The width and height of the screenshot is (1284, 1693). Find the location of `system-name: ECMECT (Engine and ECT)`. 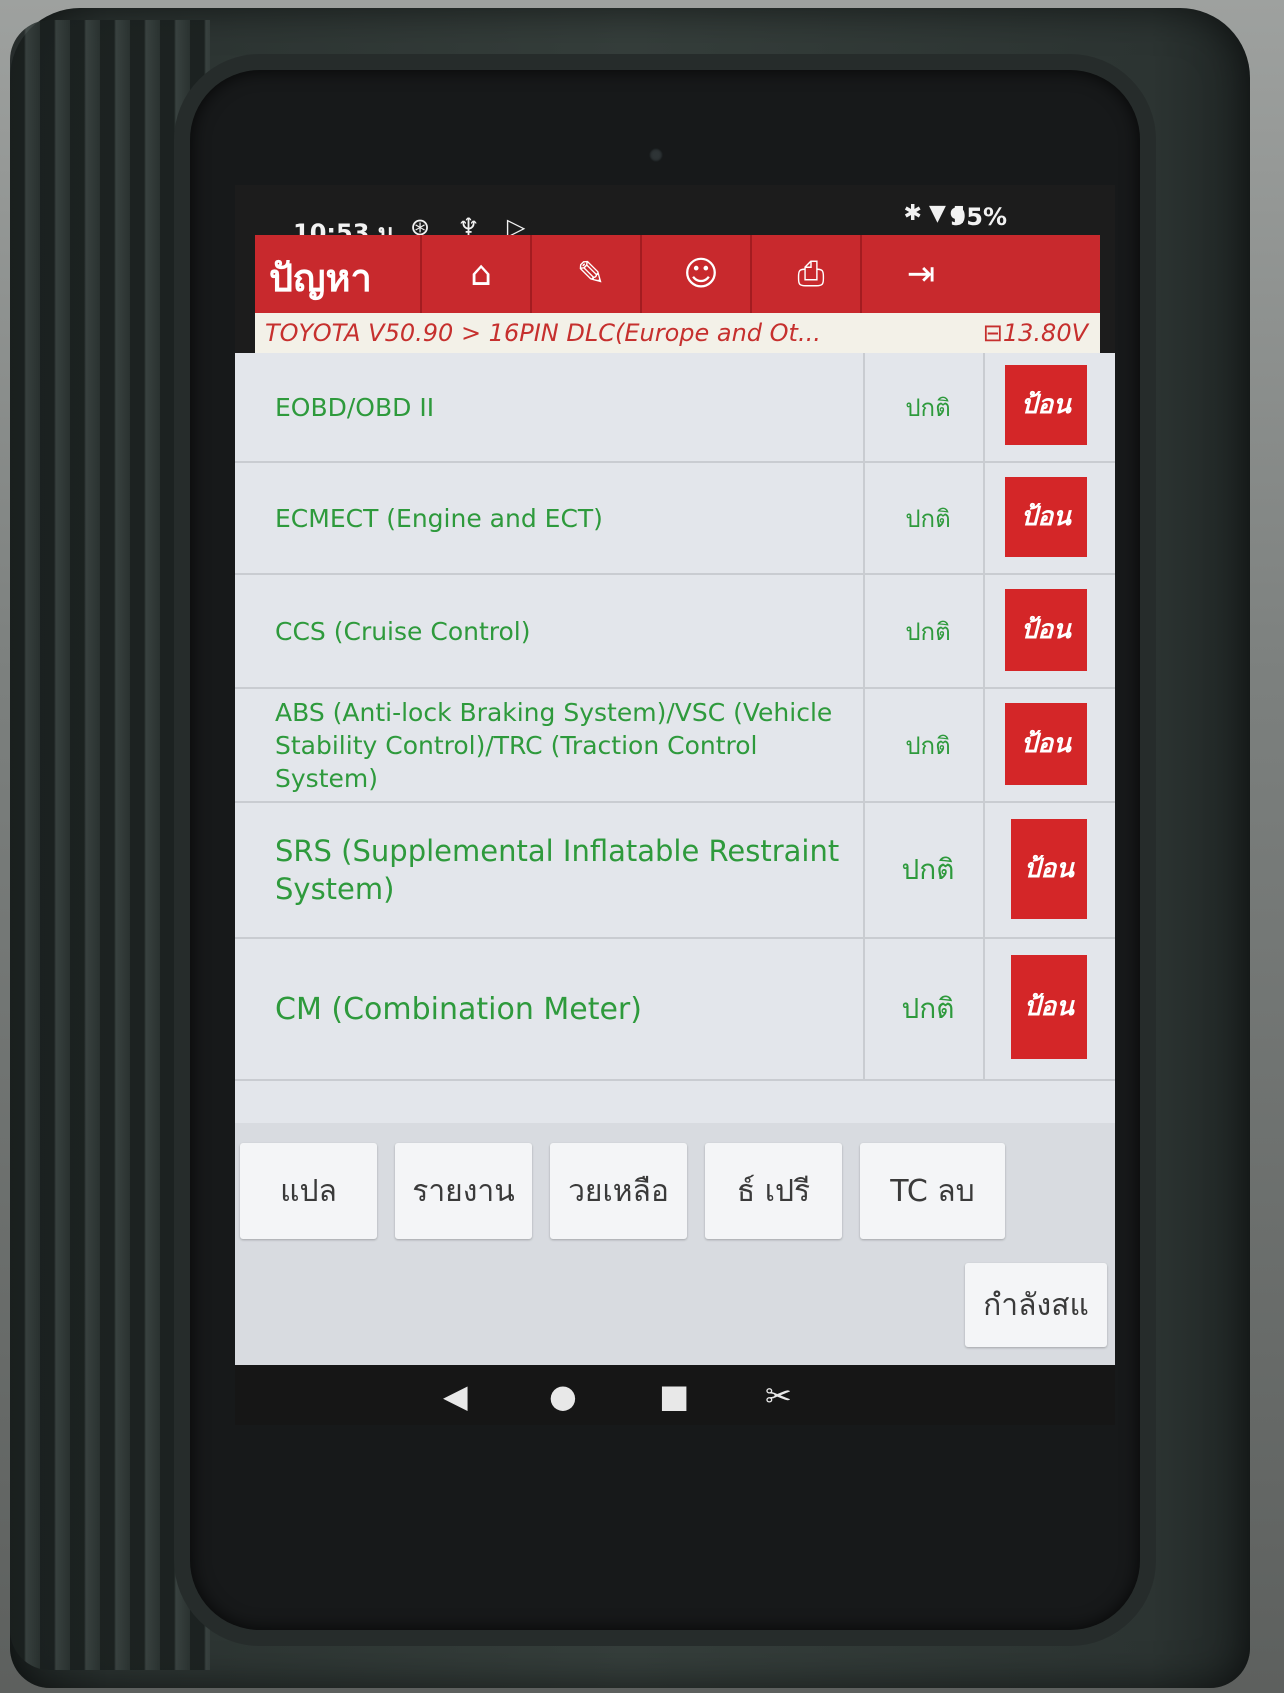

system-name: ECMECT (Engine and ECT) is located at coordinates (570, 518).